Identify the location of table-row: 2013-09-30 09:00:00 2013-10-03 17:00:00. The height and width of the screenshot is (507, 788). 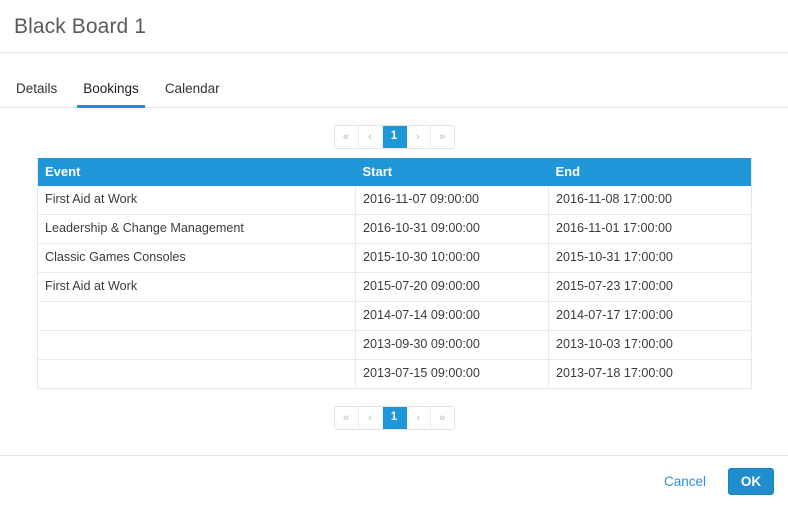
(394, 345).